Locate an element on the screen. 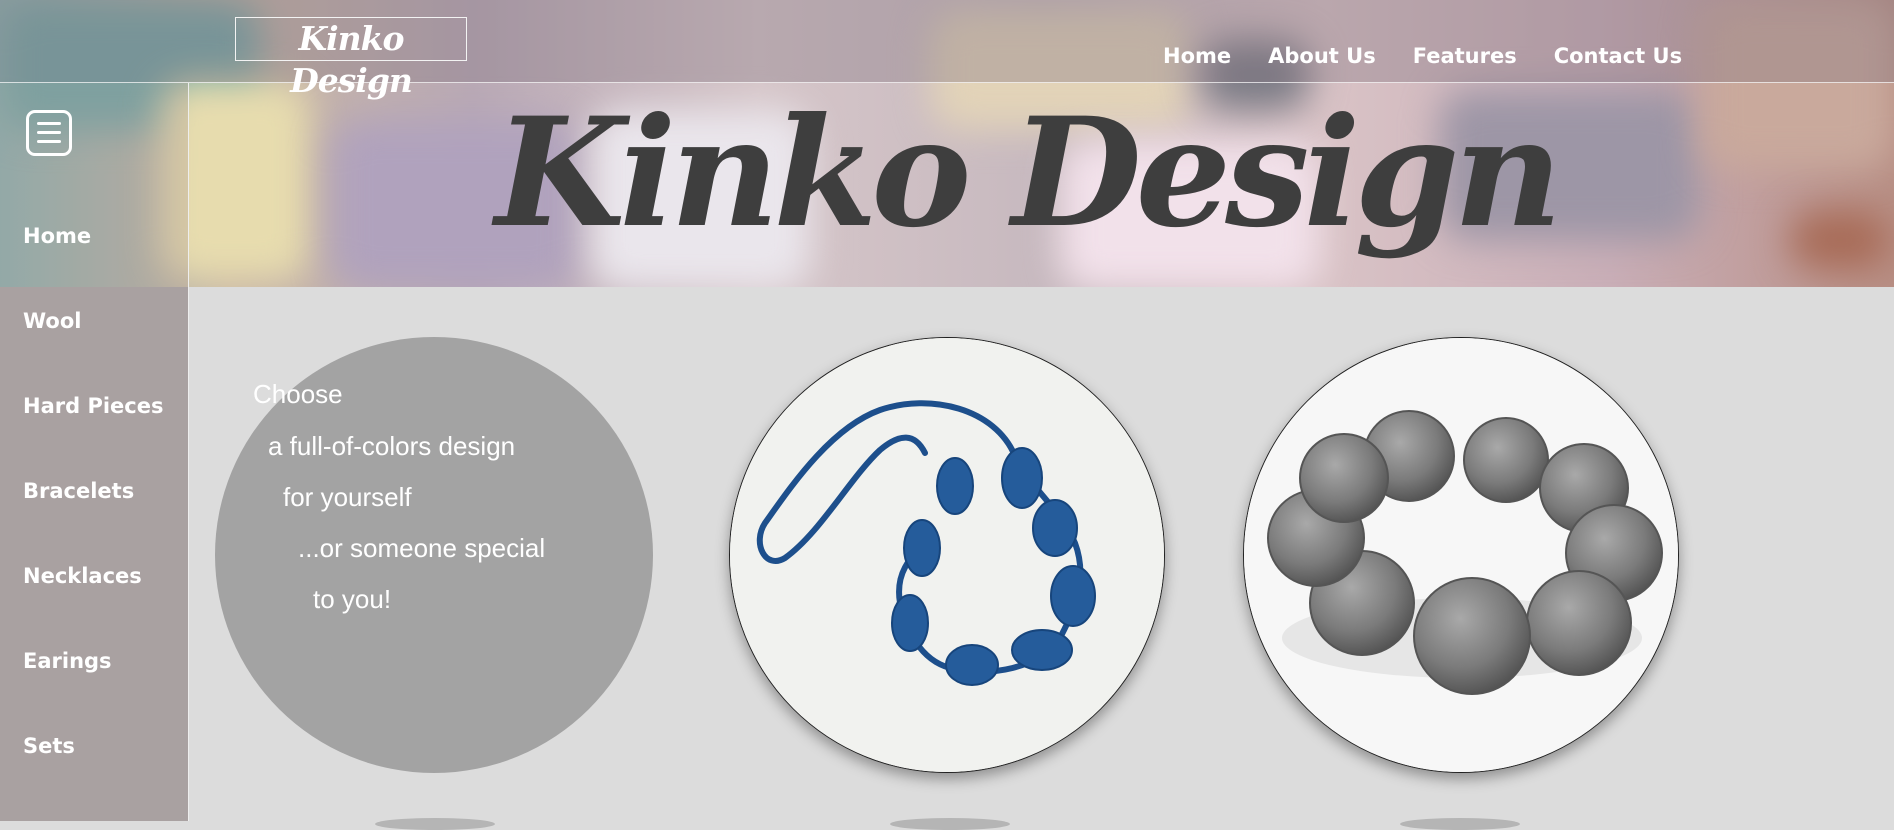 The height and width of the screenshot is (830, 1894). nav-link-home: Home is located at coordinates (1197, 56).